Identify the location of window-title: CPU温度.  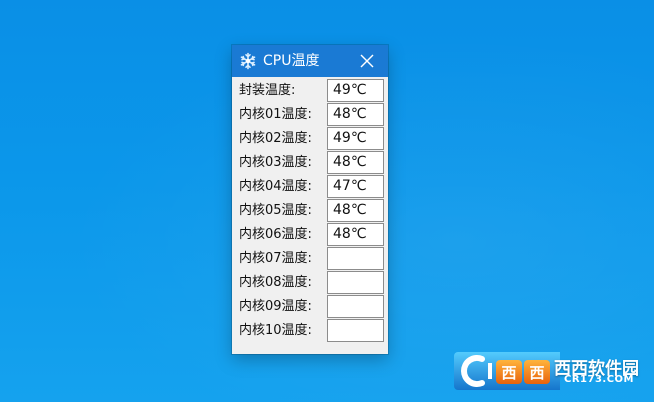
(291, 61).